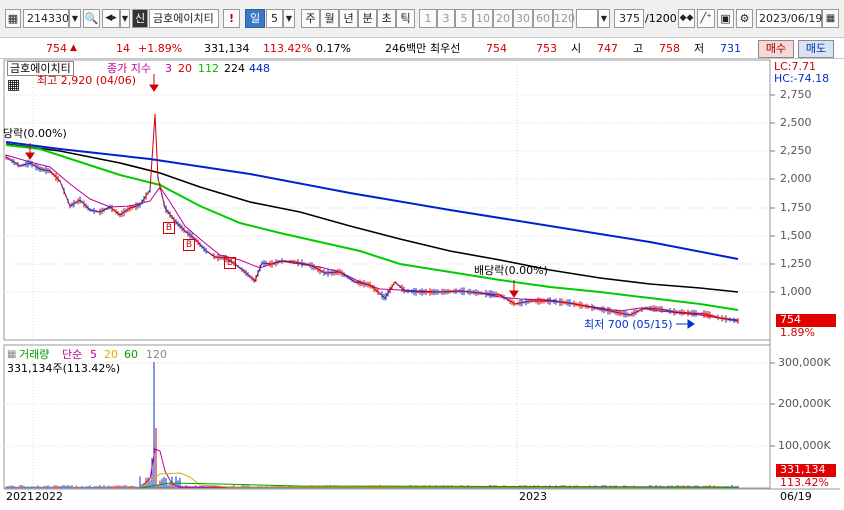 The width and height of the screenshot is (844, 510). What do you see at coordinates (72, 354) in the screenshot?
I see `volume-ma-label: 단순` at bounding box center [72, 354].